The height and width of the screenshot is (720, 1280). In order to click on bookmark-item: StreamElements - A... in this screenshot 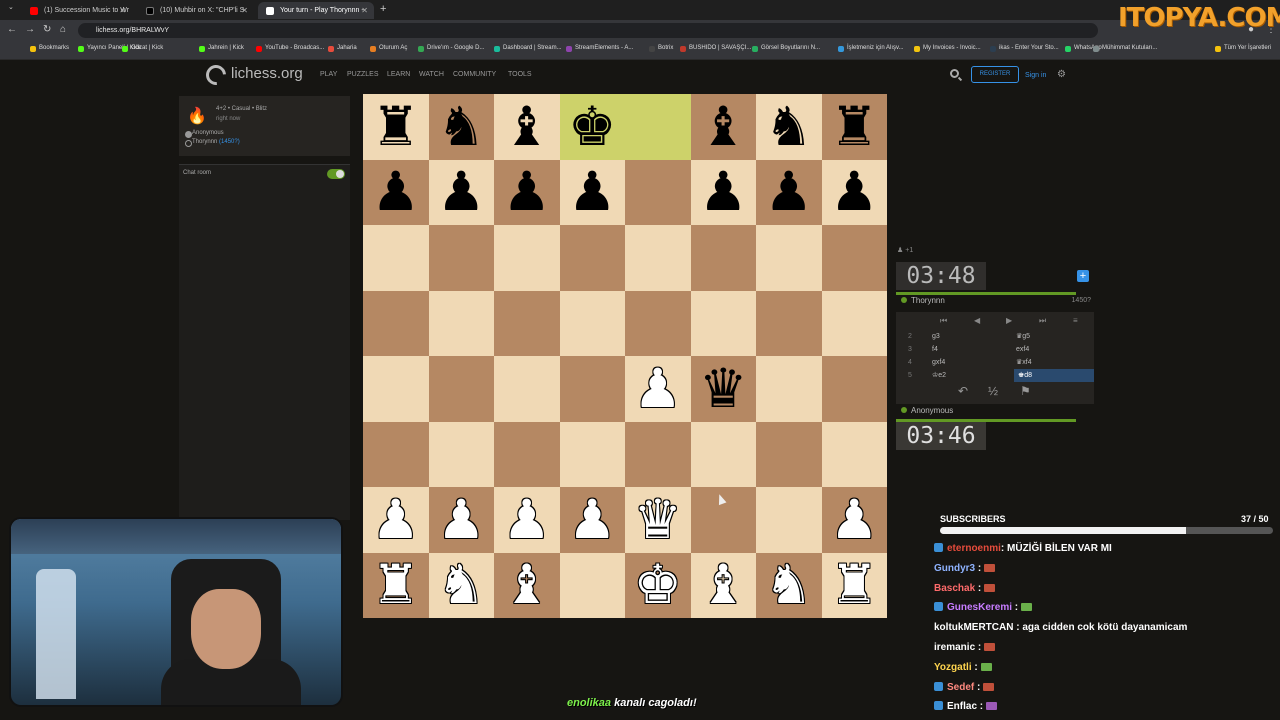, I will do `click(599, 48)`.